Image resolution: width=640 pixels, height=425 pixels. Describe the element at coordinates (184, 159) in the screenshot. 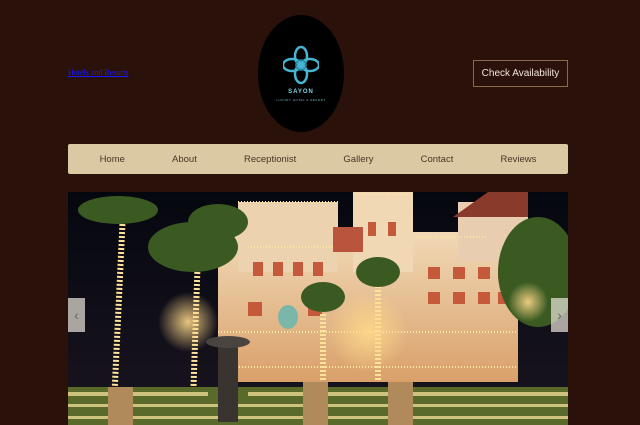

I see `nav-item-about: About` at that location.